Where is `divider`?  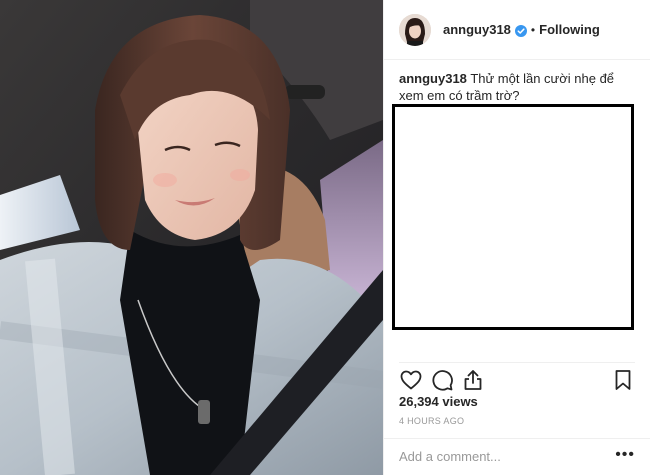 divider is located at coordinates (517, 362).